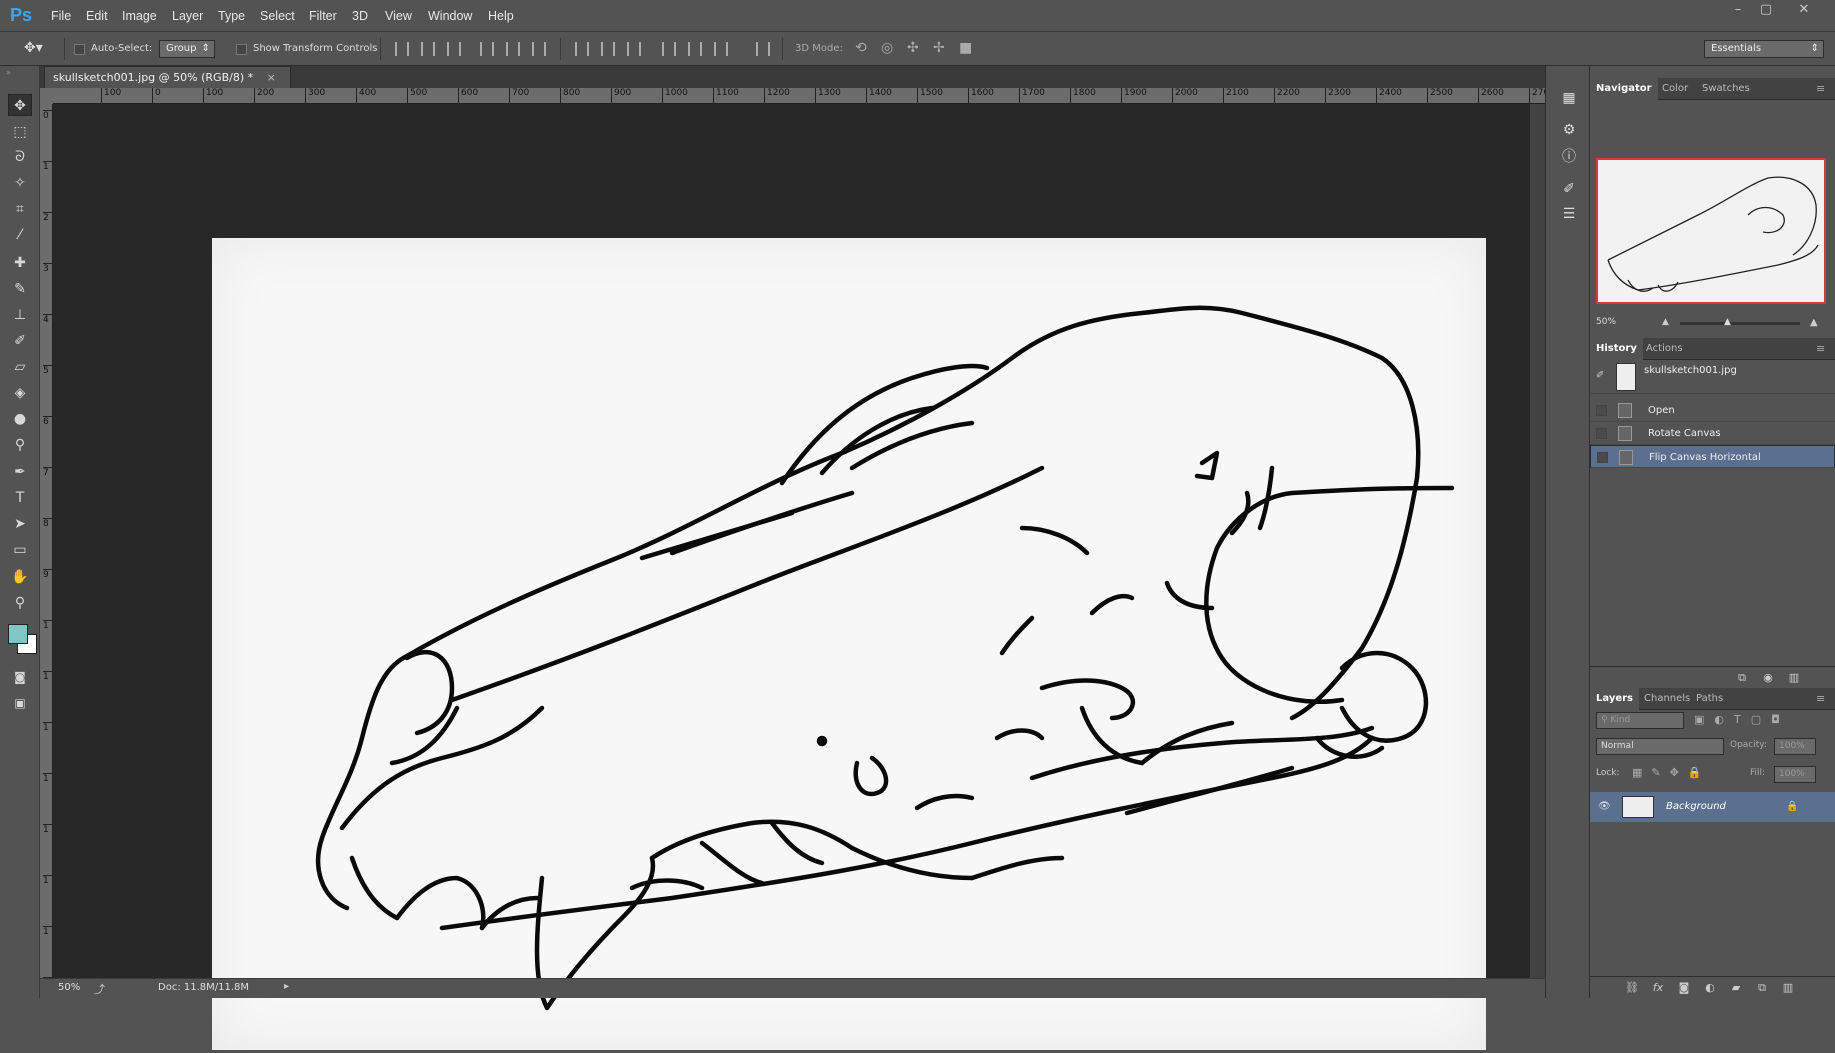 This screenshot has height=1053, width=1835. What do you see at coordinates (861, 48) in the screenshot?
I see `3d-rotate-icon: ⟲` at bounding box center [861, 48].